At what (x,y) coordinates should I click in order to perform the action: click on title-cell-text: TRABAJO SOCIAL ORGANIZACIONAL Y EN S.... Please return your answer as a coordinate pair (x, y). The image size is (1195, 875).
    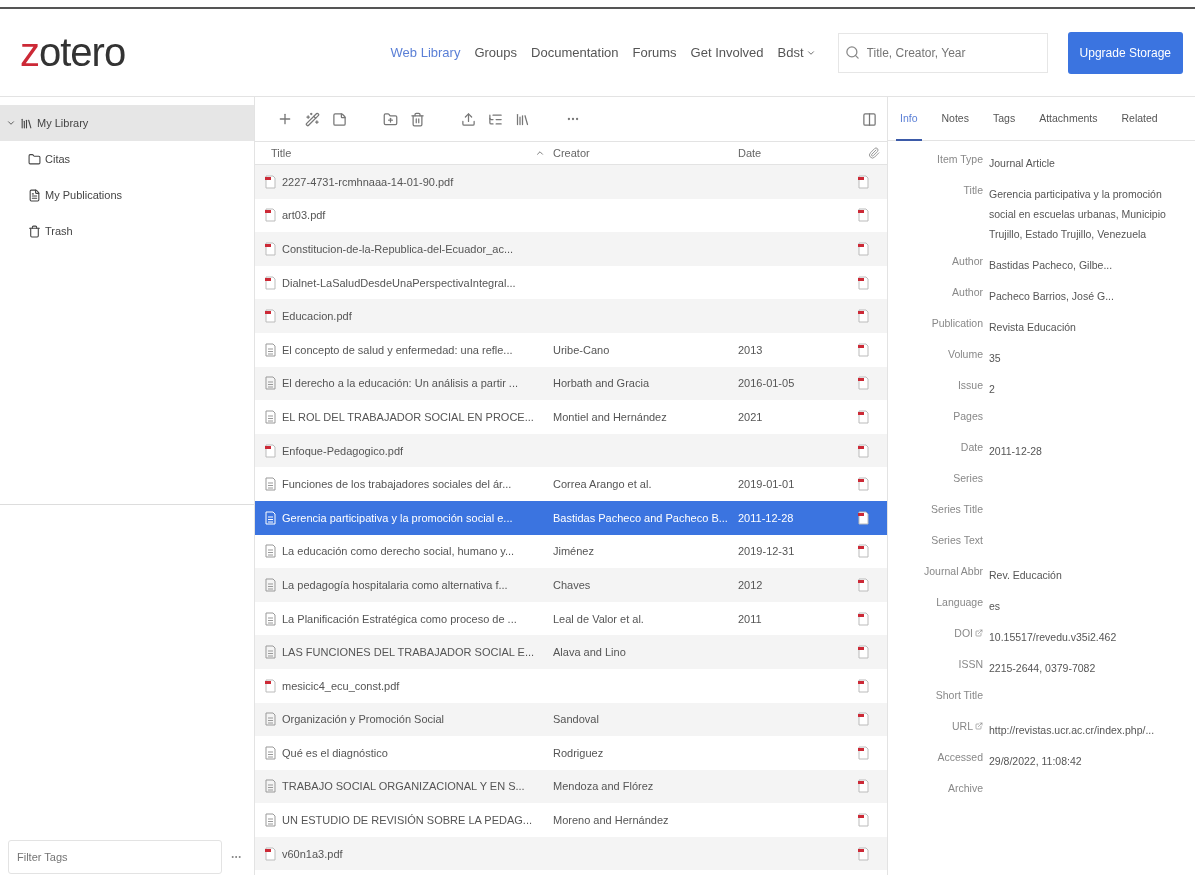
    Looking at the image, I should click on (404, 786).